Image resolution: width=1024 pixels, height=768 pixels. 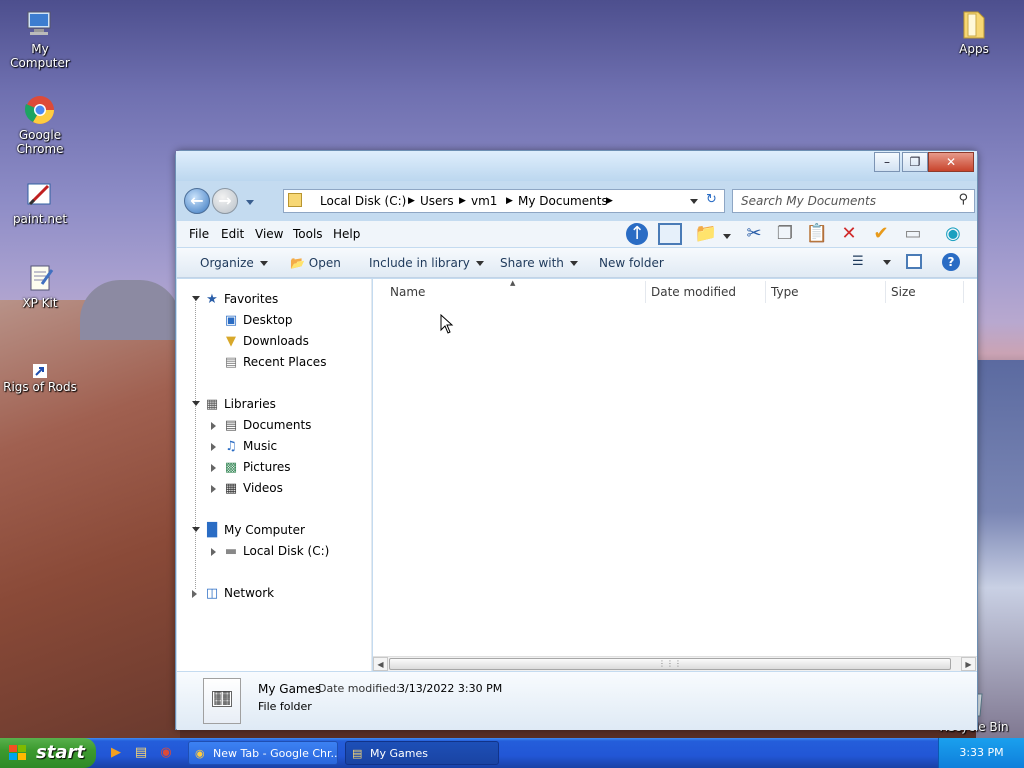 I want to click on menu-help: Help, so click(x=346, y=234).